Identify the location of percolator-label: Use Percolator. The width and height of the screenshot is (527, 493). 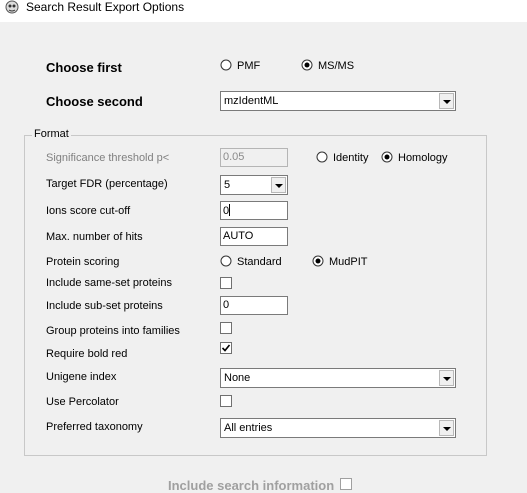
(82, 402).